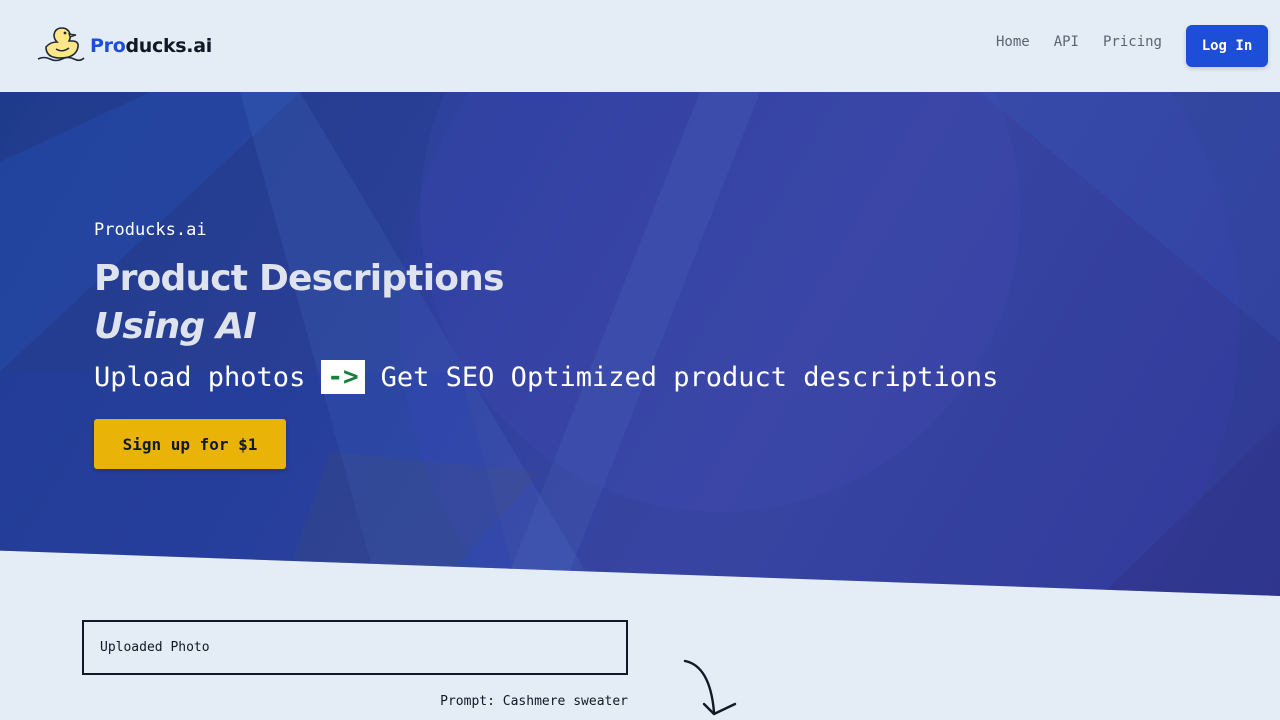 This screenshot has height=720, width=1280. I want to click on curved-arrow-icon, so click(710, 687).